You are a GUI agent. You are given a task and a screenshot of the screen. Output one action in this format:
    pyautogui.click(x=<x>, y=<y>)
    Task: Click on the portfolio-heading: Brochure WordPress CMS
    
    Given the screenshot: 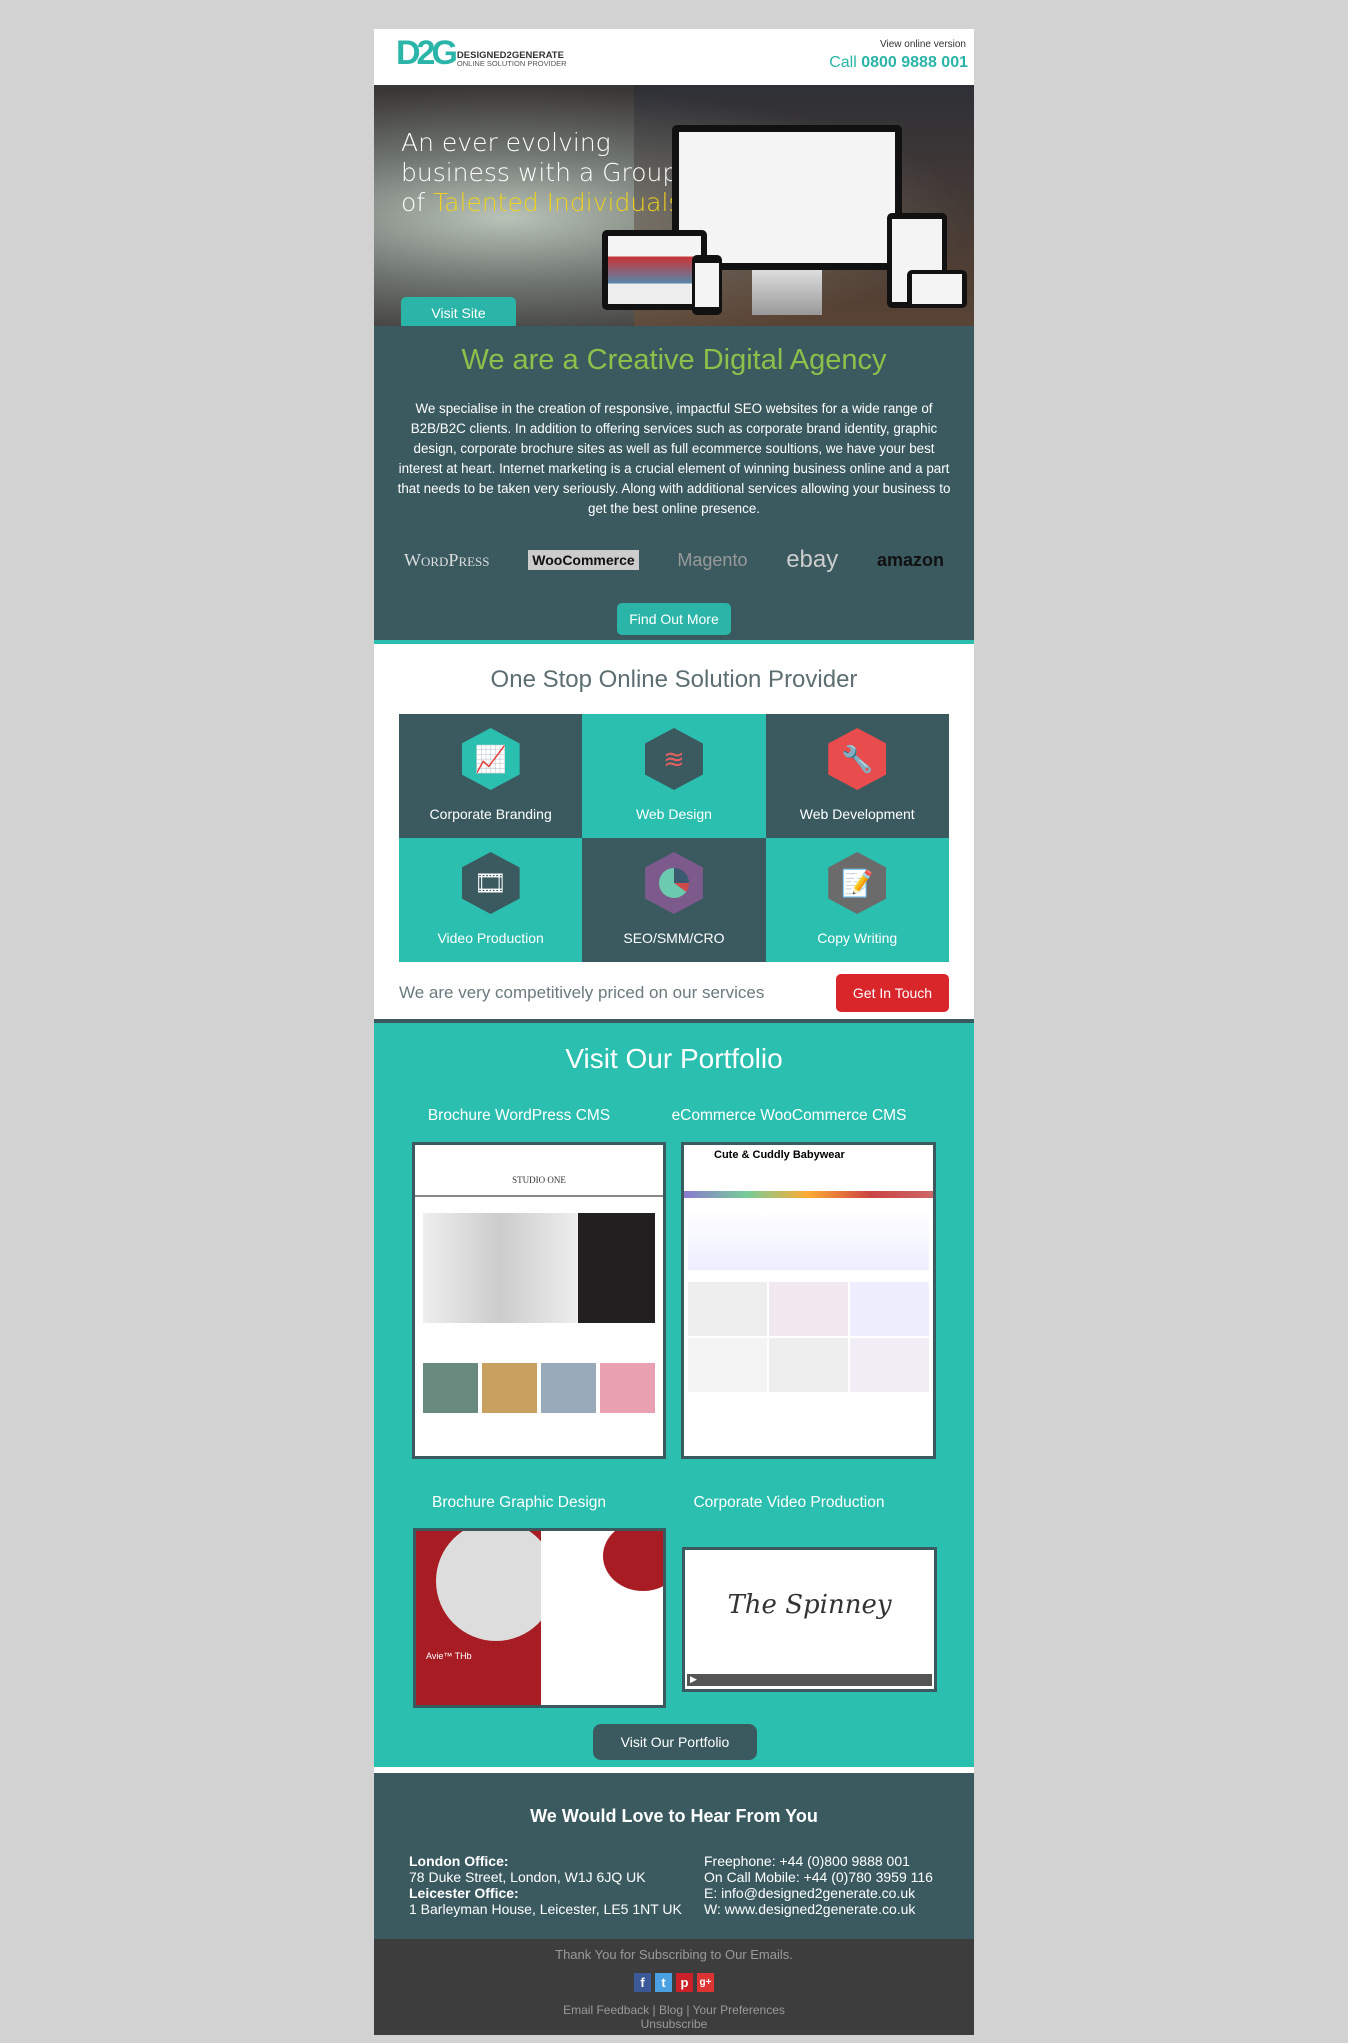 What is the action you would take?
    pyautogui.click(x=519, y=1115)
    